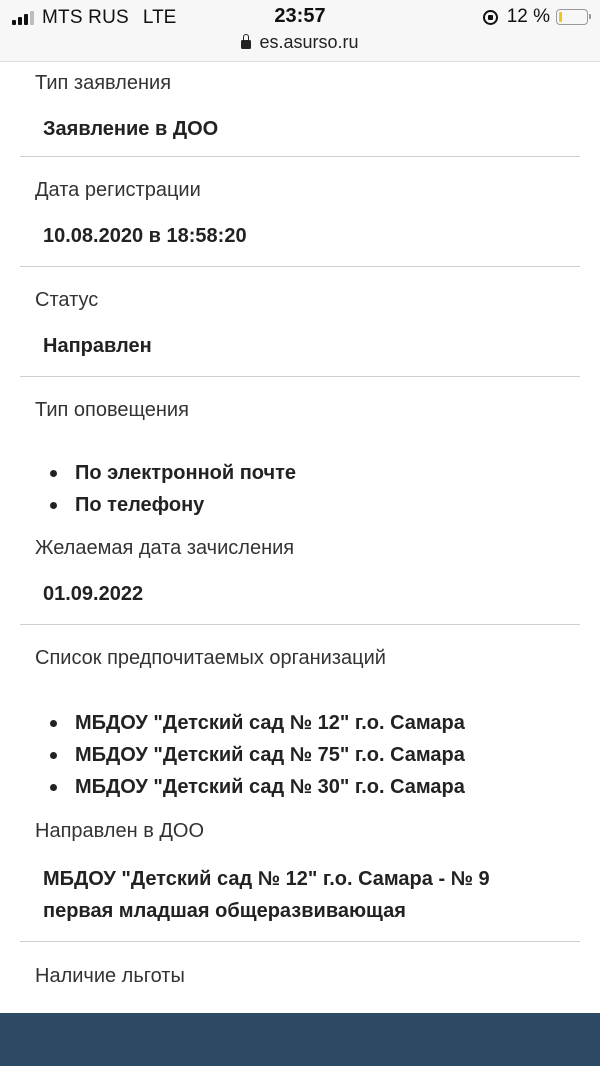 The height and width of the screenshot is (1066, 600). What do you see at coordinates (490, 17) in the screenshot?
I see `rotation-lock-icon` at bounding box center [490, 17].